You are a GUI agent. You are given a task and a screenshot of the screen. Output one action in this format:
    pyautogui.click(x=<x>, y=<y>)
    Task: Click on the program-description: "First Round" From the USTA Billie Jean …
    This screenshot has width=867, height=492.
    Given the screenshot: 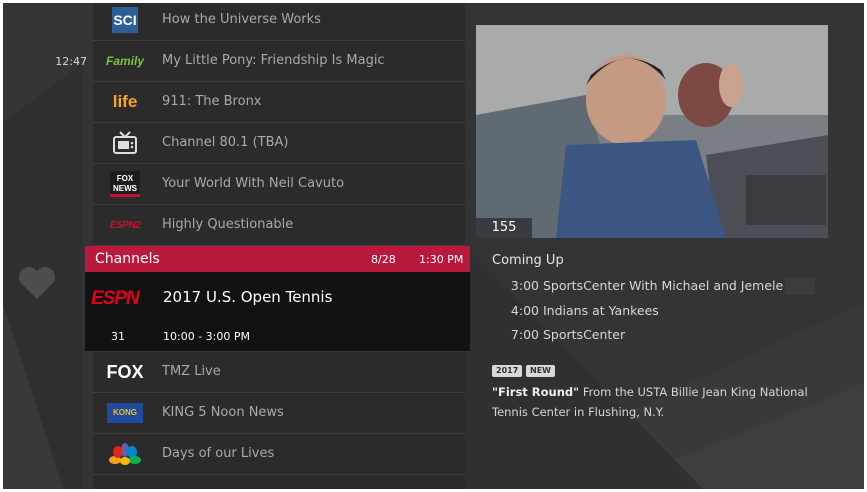 What is the action you would take?
    pyautogui.click(x=652, y=402)
    